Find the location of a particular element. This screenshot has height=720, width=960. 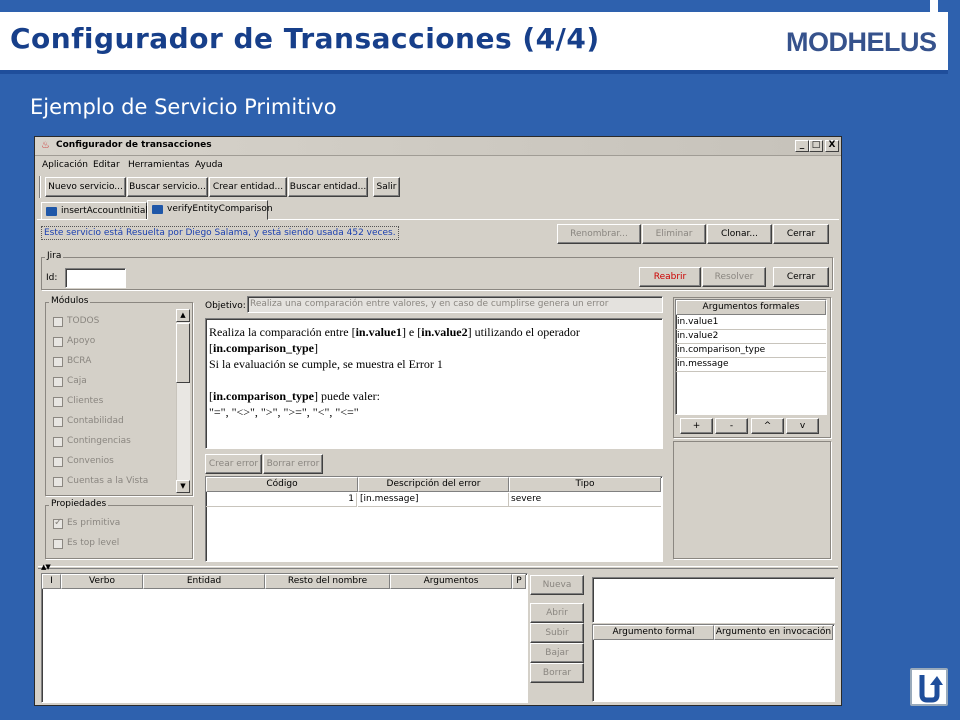

argumento-item: in.value1 is located at coordinates (751, 323).